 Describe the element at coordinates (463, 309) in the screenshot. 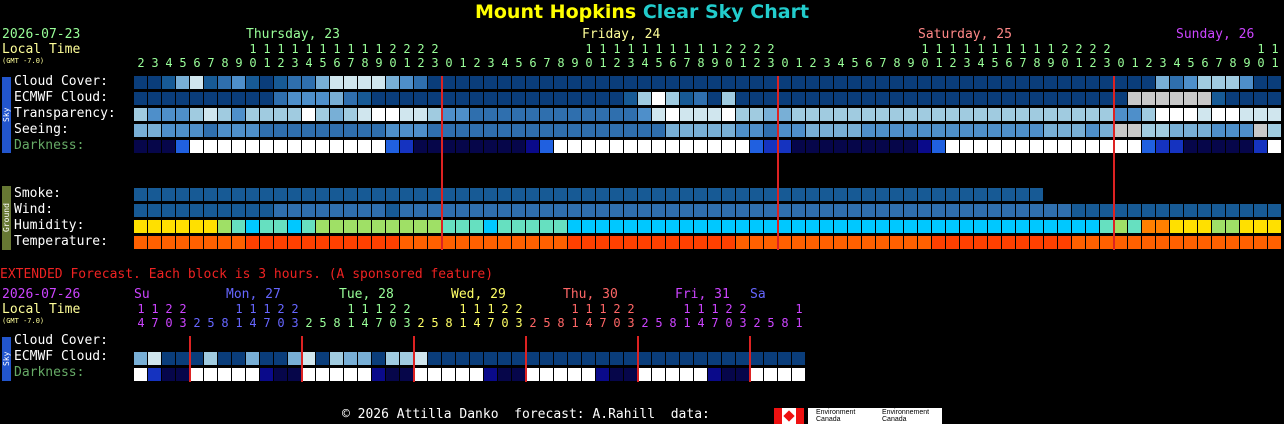

I see `ext-hour-tens: 1` at that location.